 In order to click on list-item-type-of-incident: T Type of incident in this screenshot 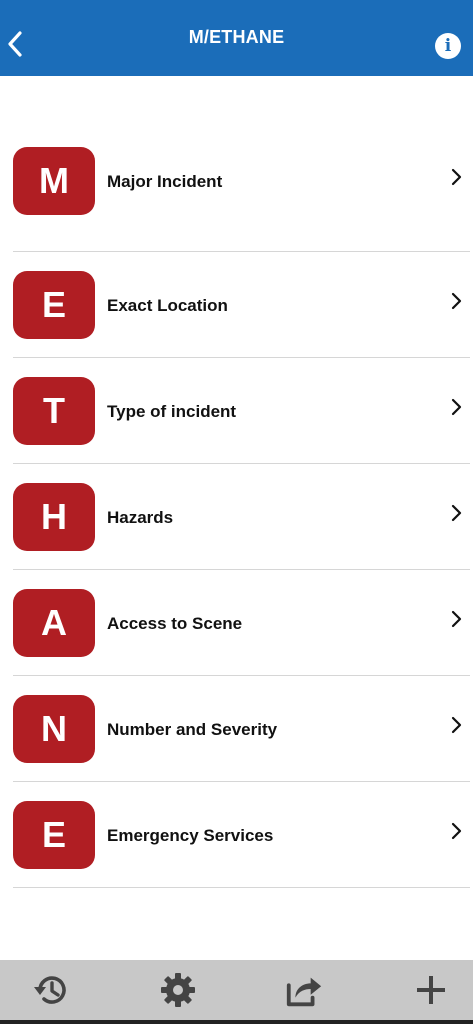, I will do `click(236, 411)`.